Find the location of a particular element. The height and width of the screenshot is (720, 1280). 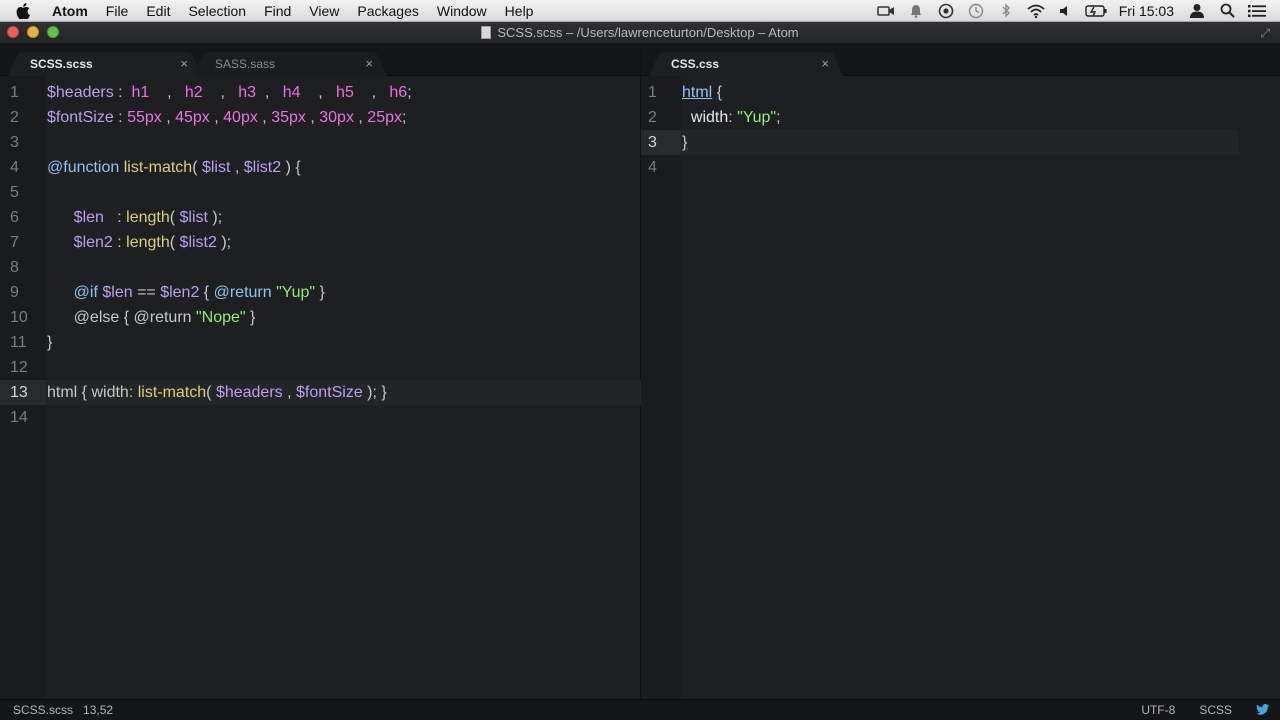

menubar-clock: Fri 15:03 is located at coordinates (1146, 11).